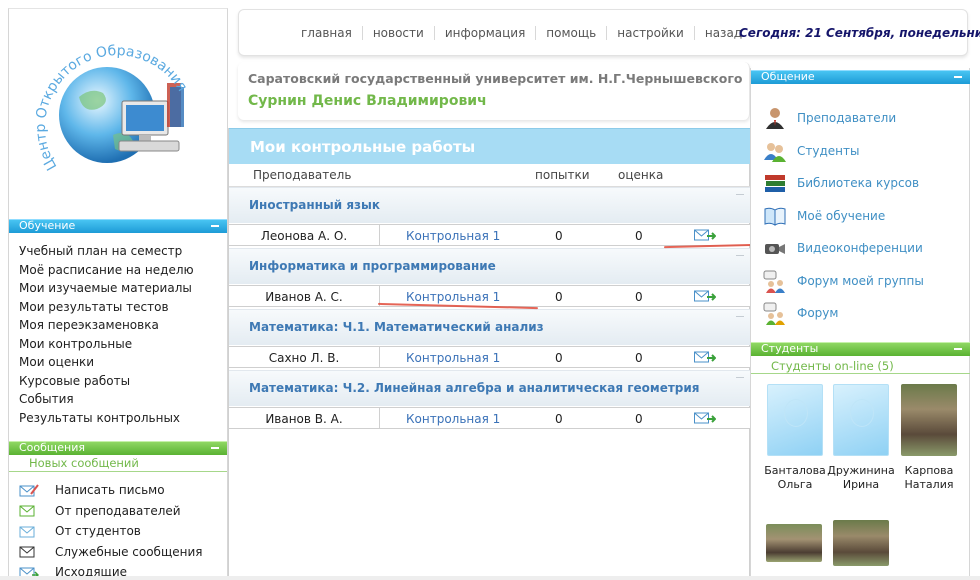  Describe the element at coordinates (860, 349) in the screenshot. I see `students-panel-header: Студенты` at that location.